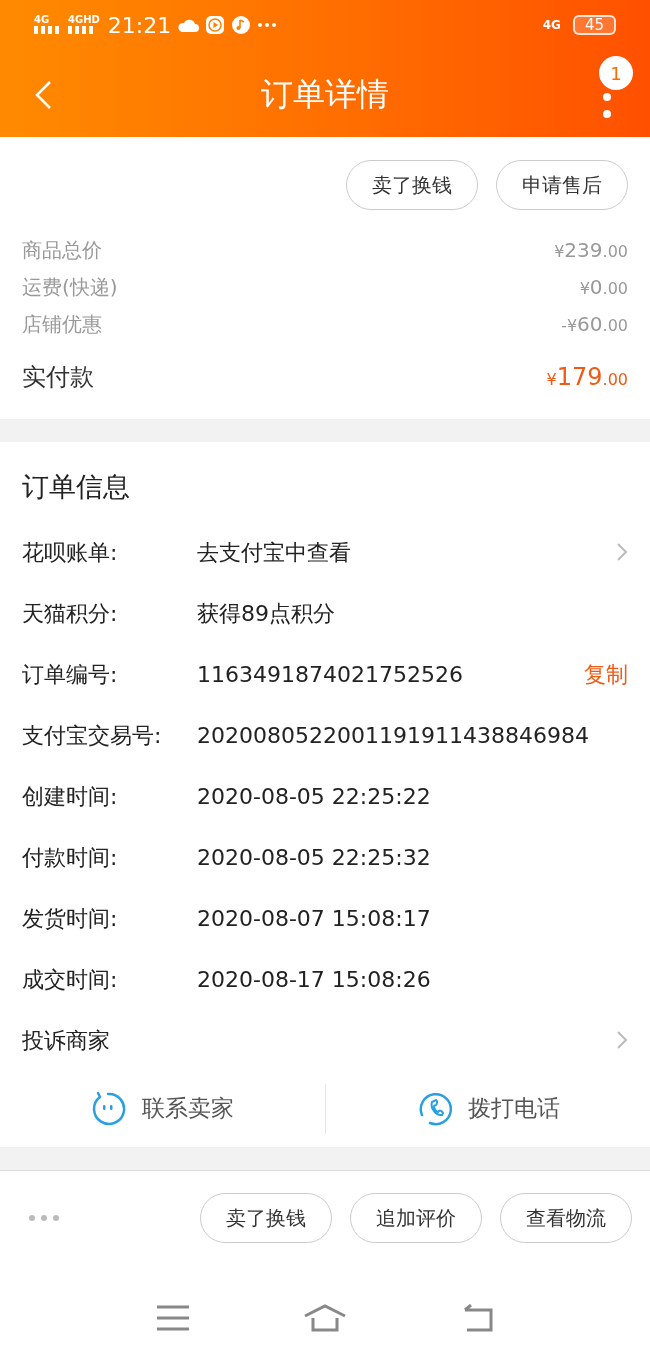  What do you see at coordinates (616, 73) in the screenshot?
I see `notification-badge: 1` at bounding box center [616, 73].